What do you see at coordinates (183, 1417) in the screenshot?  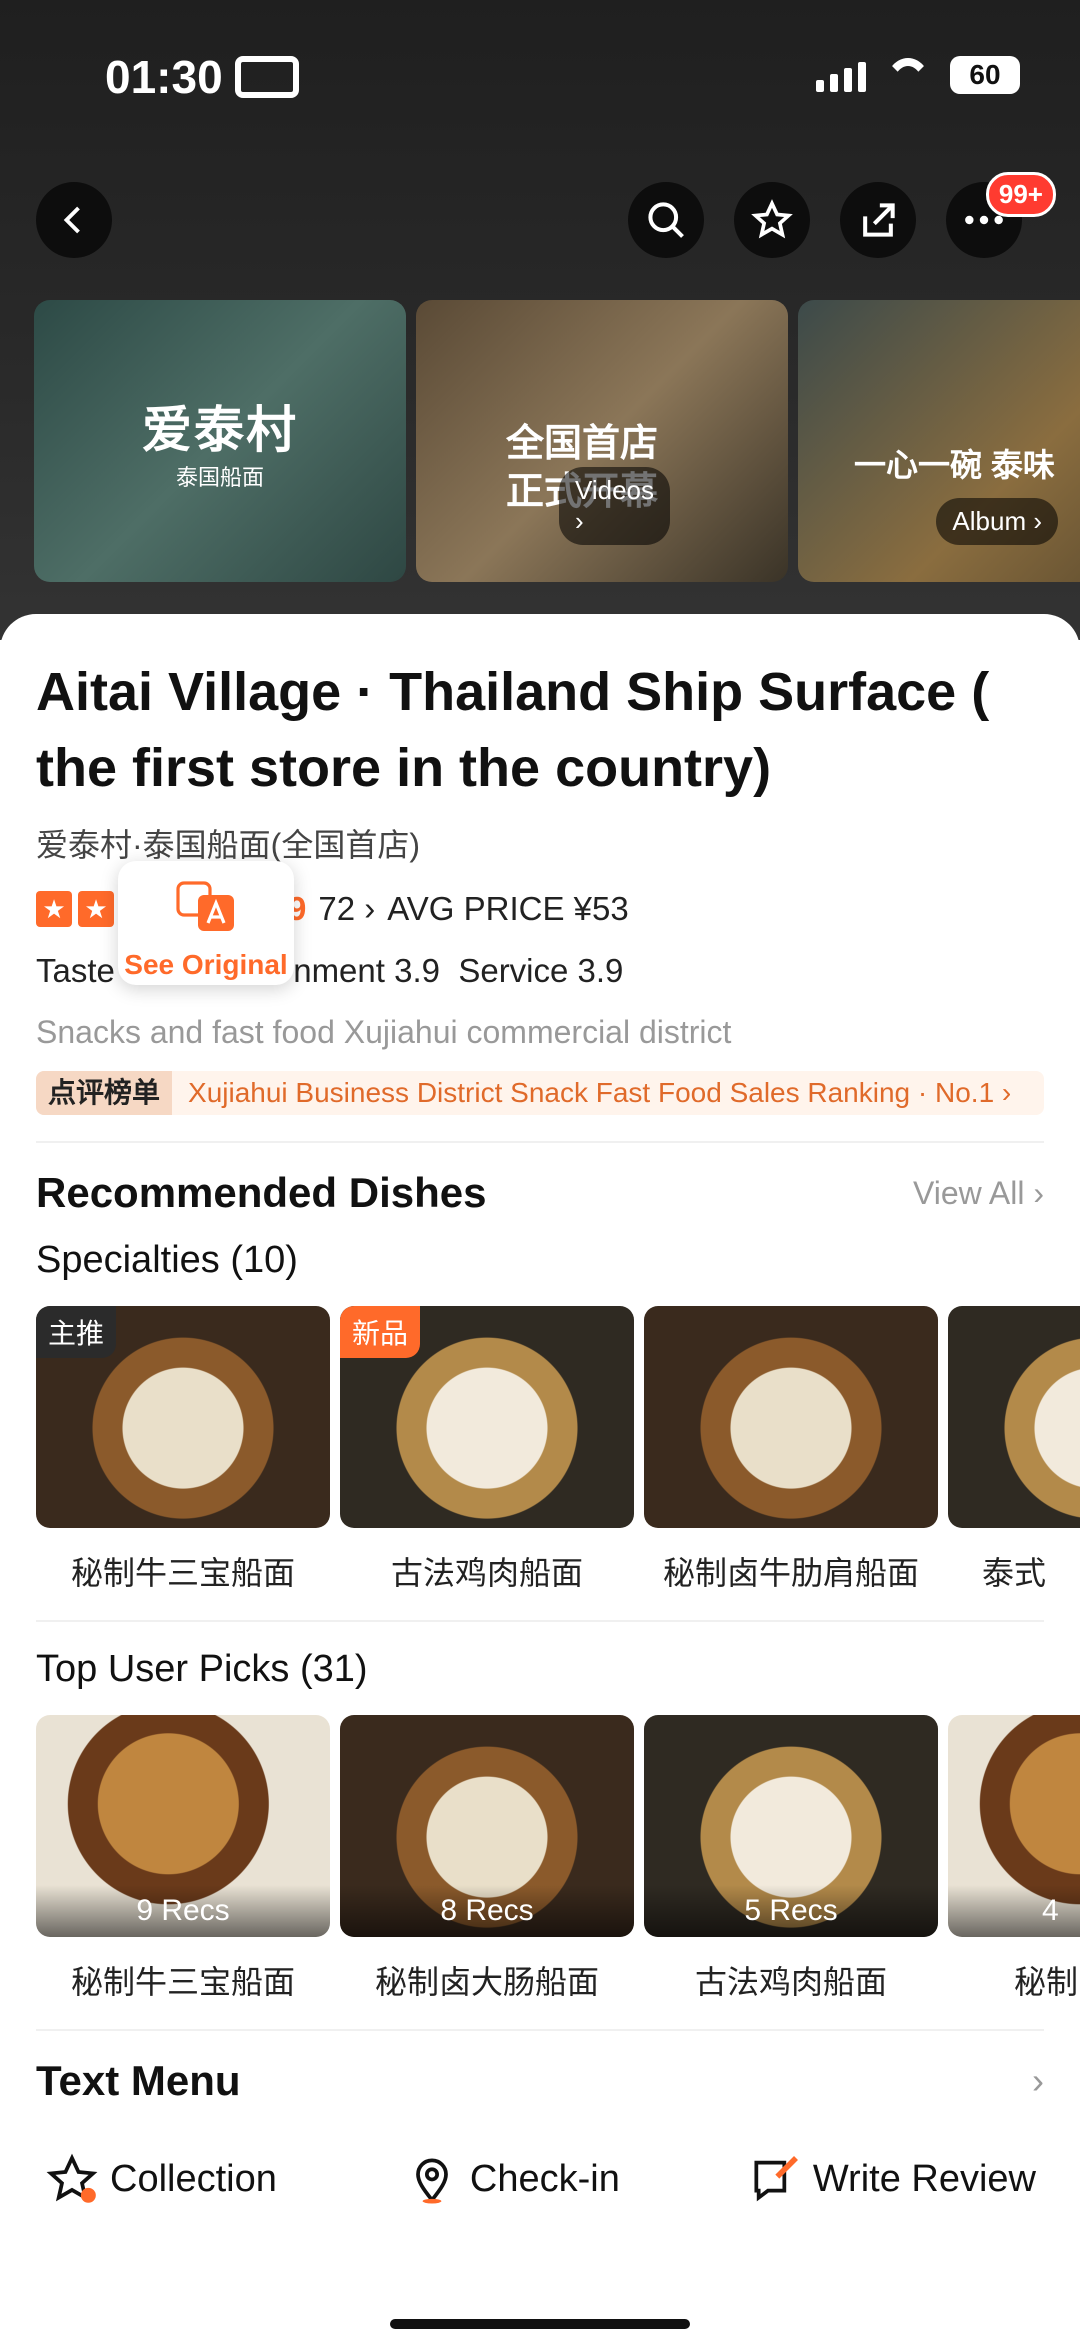 I see `dish-photo: 主推` at bounding box center [183, 1417].